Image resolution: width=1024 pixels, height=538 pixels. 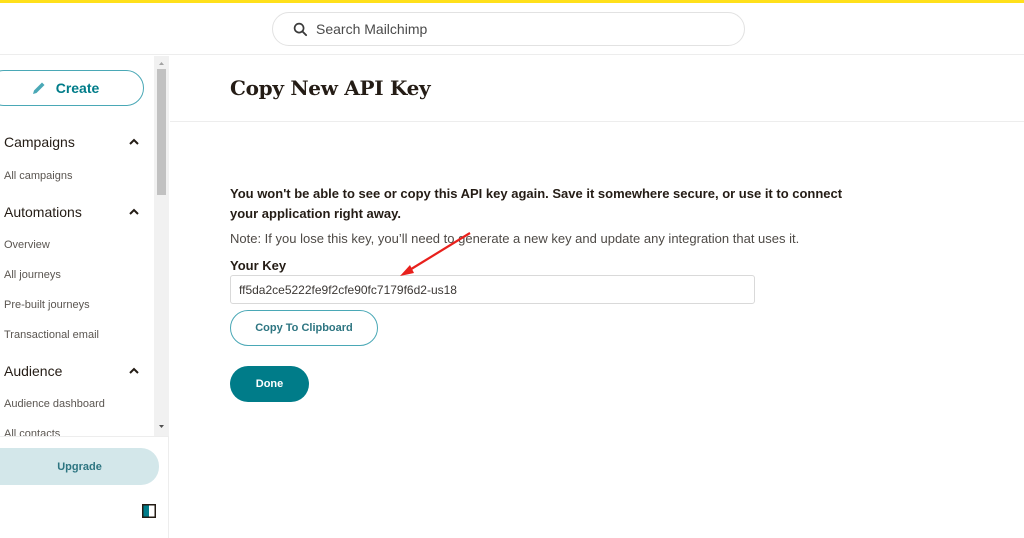 I want to click on nav-item-all-journeys: All journeys, so click(x=32, y=275).